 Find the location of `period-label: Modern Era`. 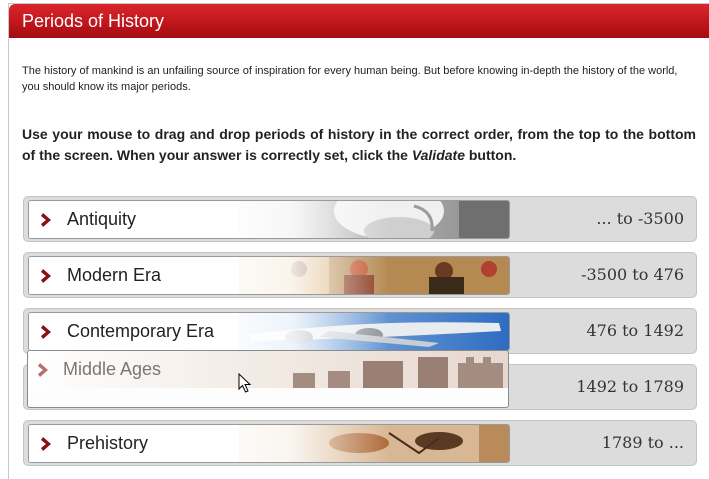

period-label: Modern Era is located at coordinates (114, 275).